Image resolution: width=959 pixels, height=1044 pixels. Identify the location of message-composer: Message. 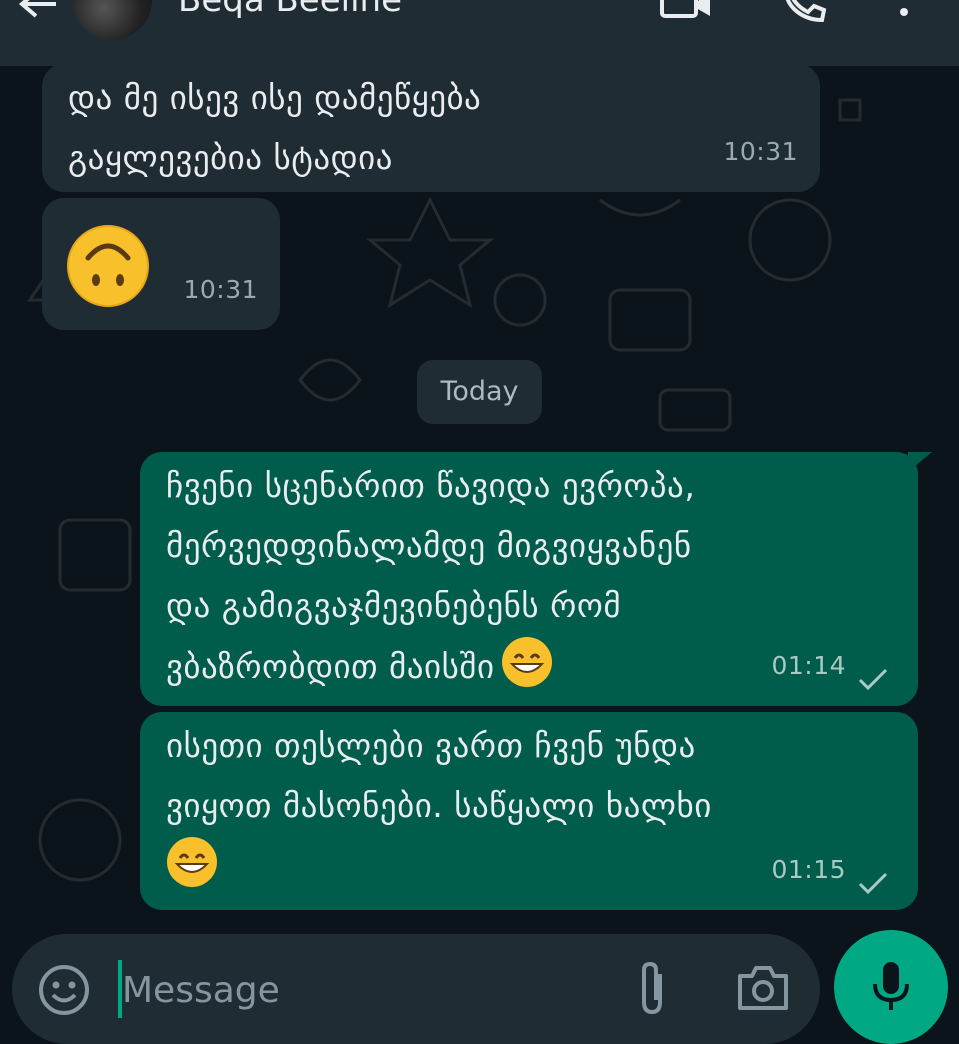
(416, 989).